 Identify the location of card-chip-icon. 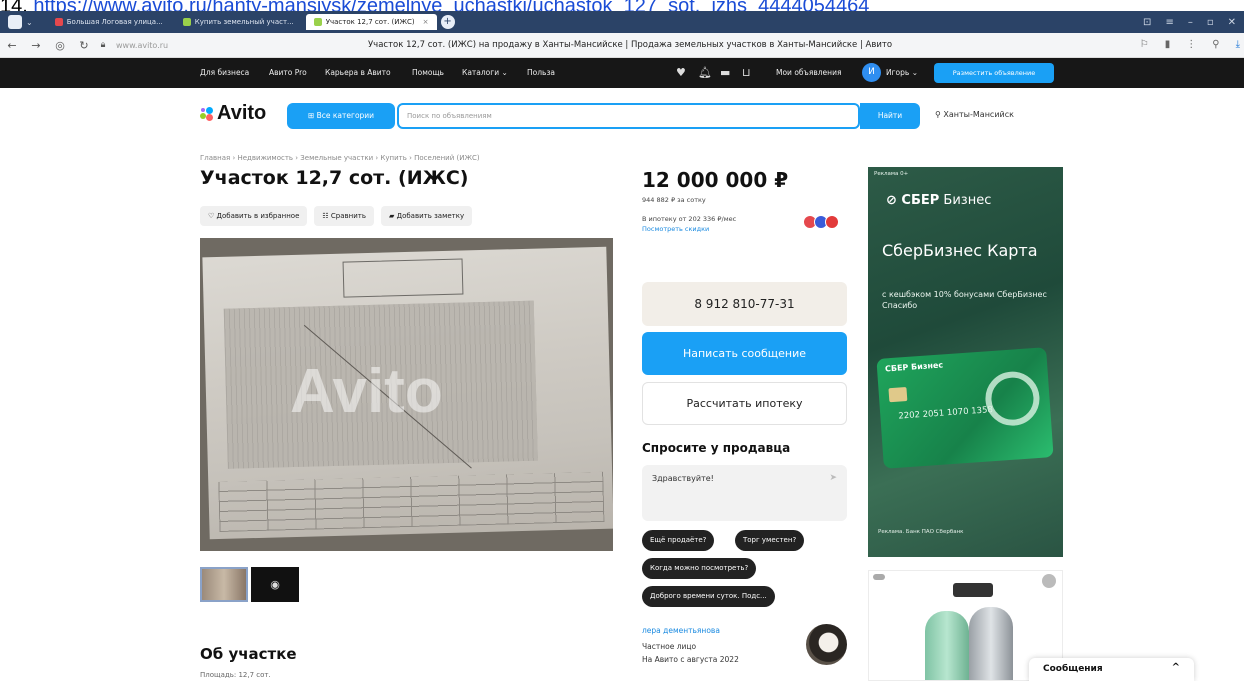
(898, 395).